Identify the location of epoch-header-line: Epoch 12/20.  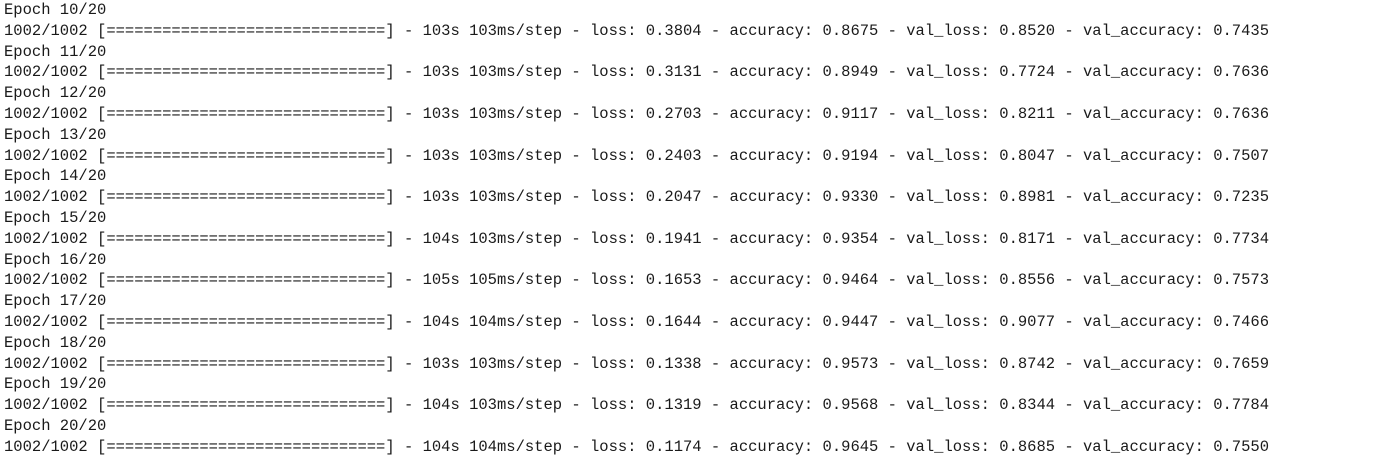
(55, 93).